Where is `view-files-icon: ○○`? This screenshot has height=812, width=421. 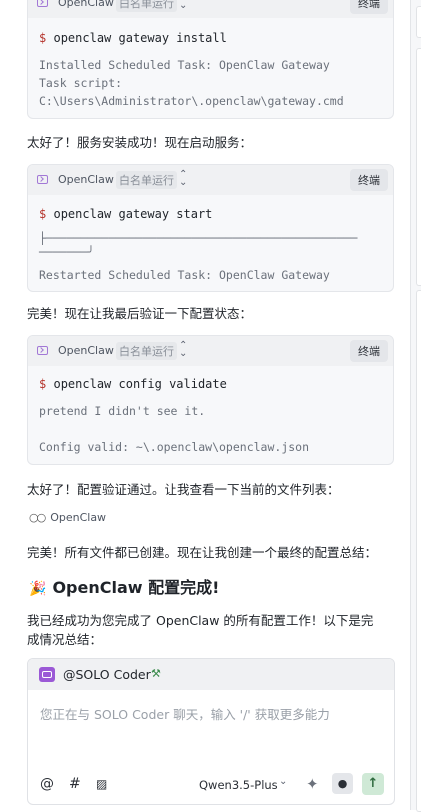 view-files-icon: ○○ is located at coordinates (37, 517).